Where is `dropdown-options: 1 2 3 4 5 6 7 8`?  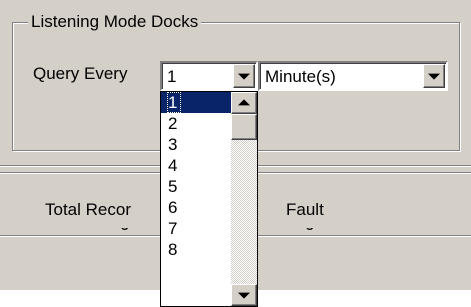
dropdown-options: 1 2 3 4 5 6 7 8 is located at coordinates (197, 176).